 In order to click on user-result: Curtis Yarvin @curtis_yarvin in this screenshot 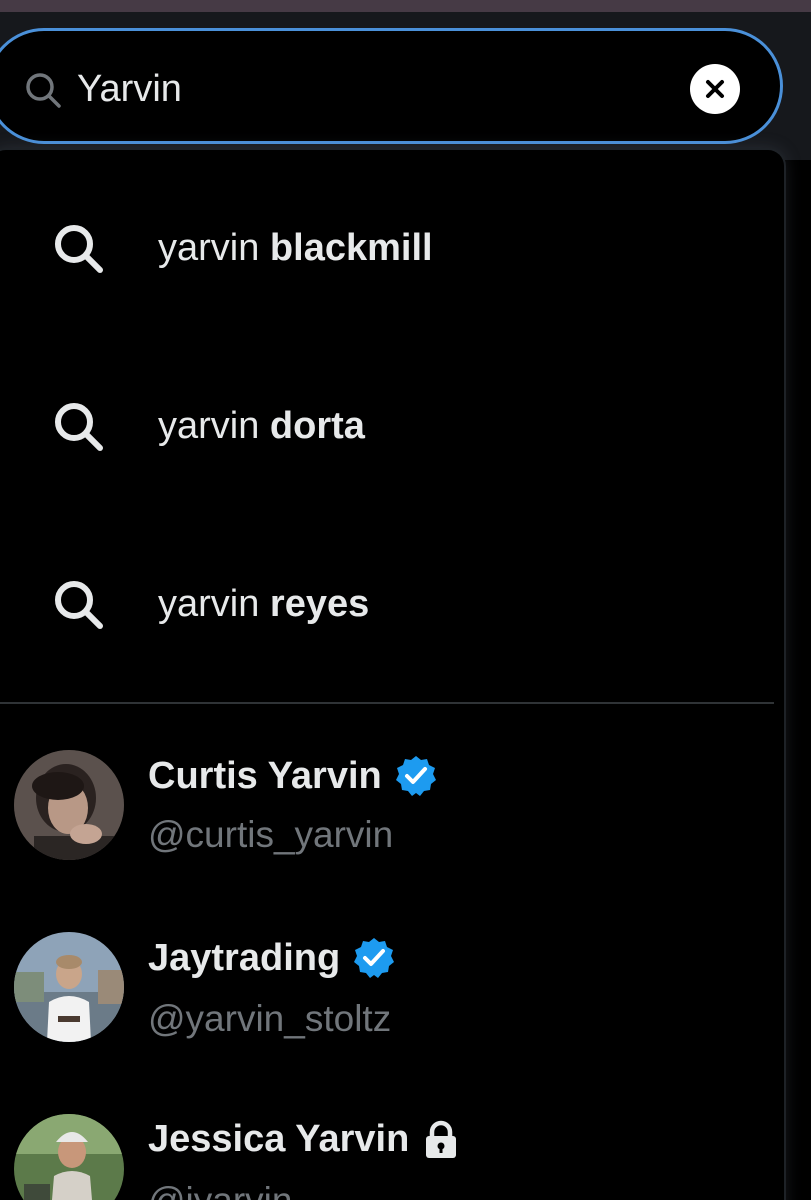, I will do `click(392, 810)`.